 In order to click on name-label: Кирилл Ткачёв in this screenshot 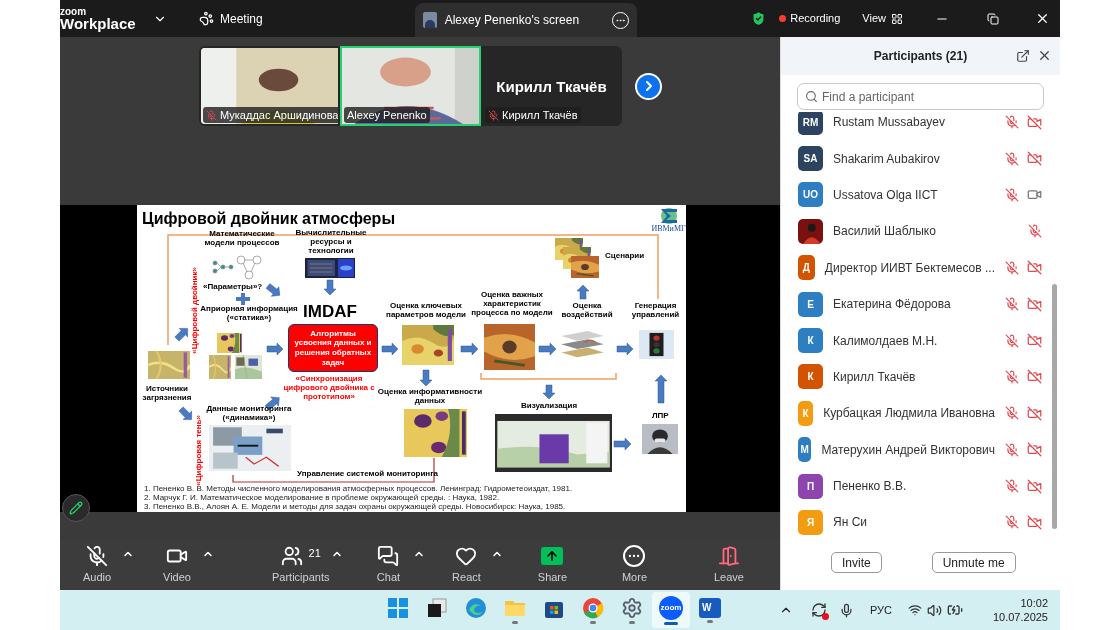, I will do `click(533, 115)`.